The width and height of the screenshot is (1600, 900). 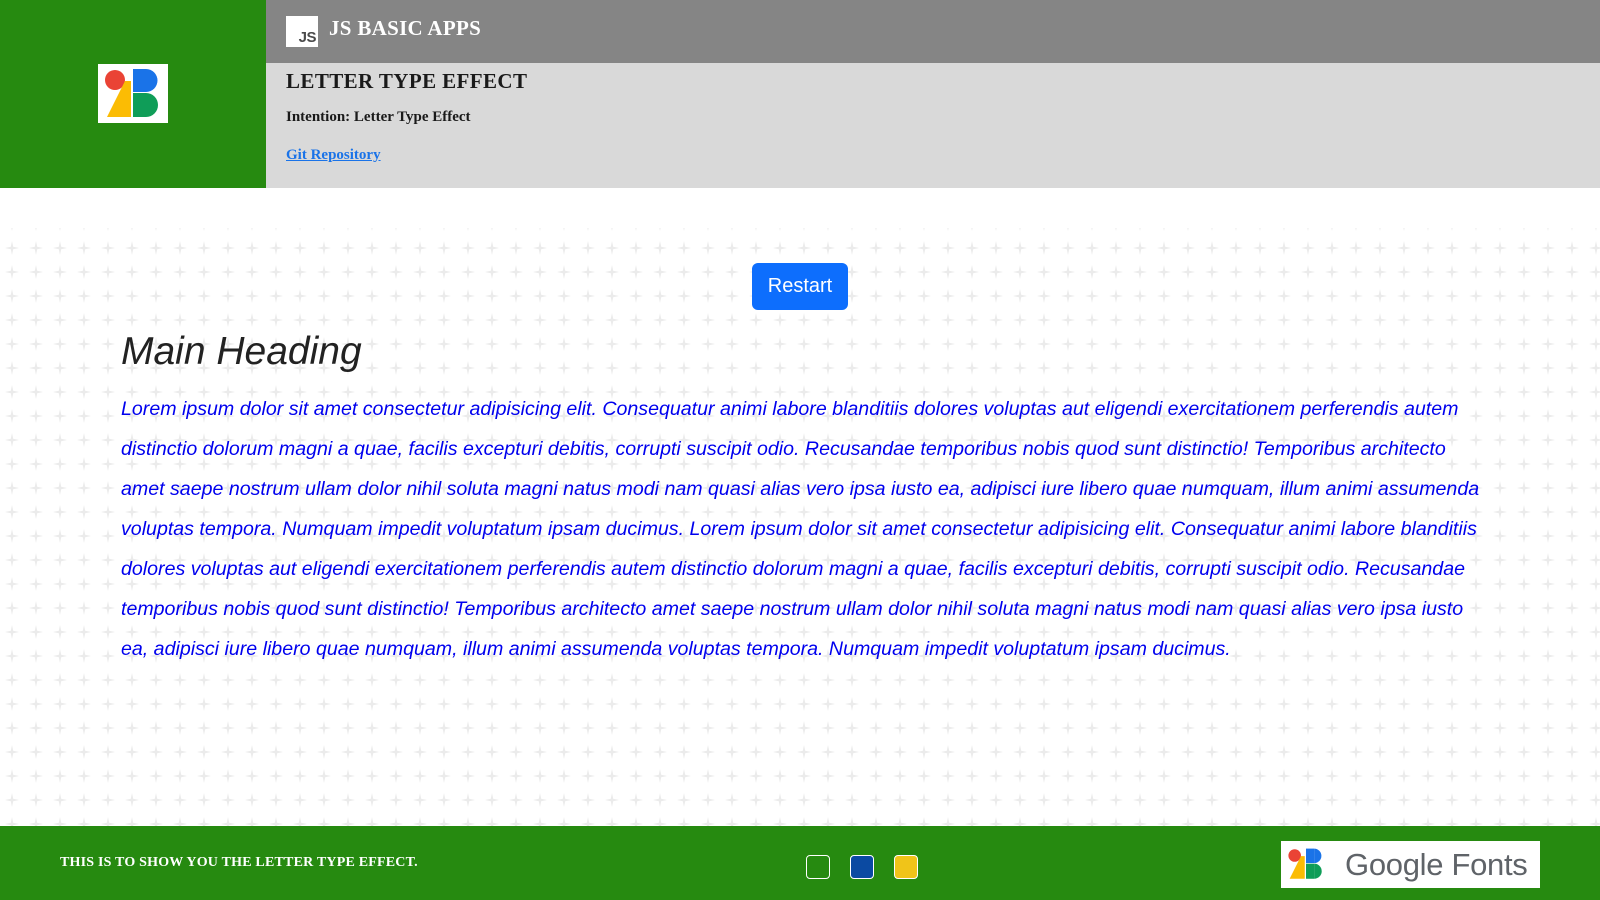 I want to click on google-fonts-small-logo-icon, so click(x=1305, y=863).